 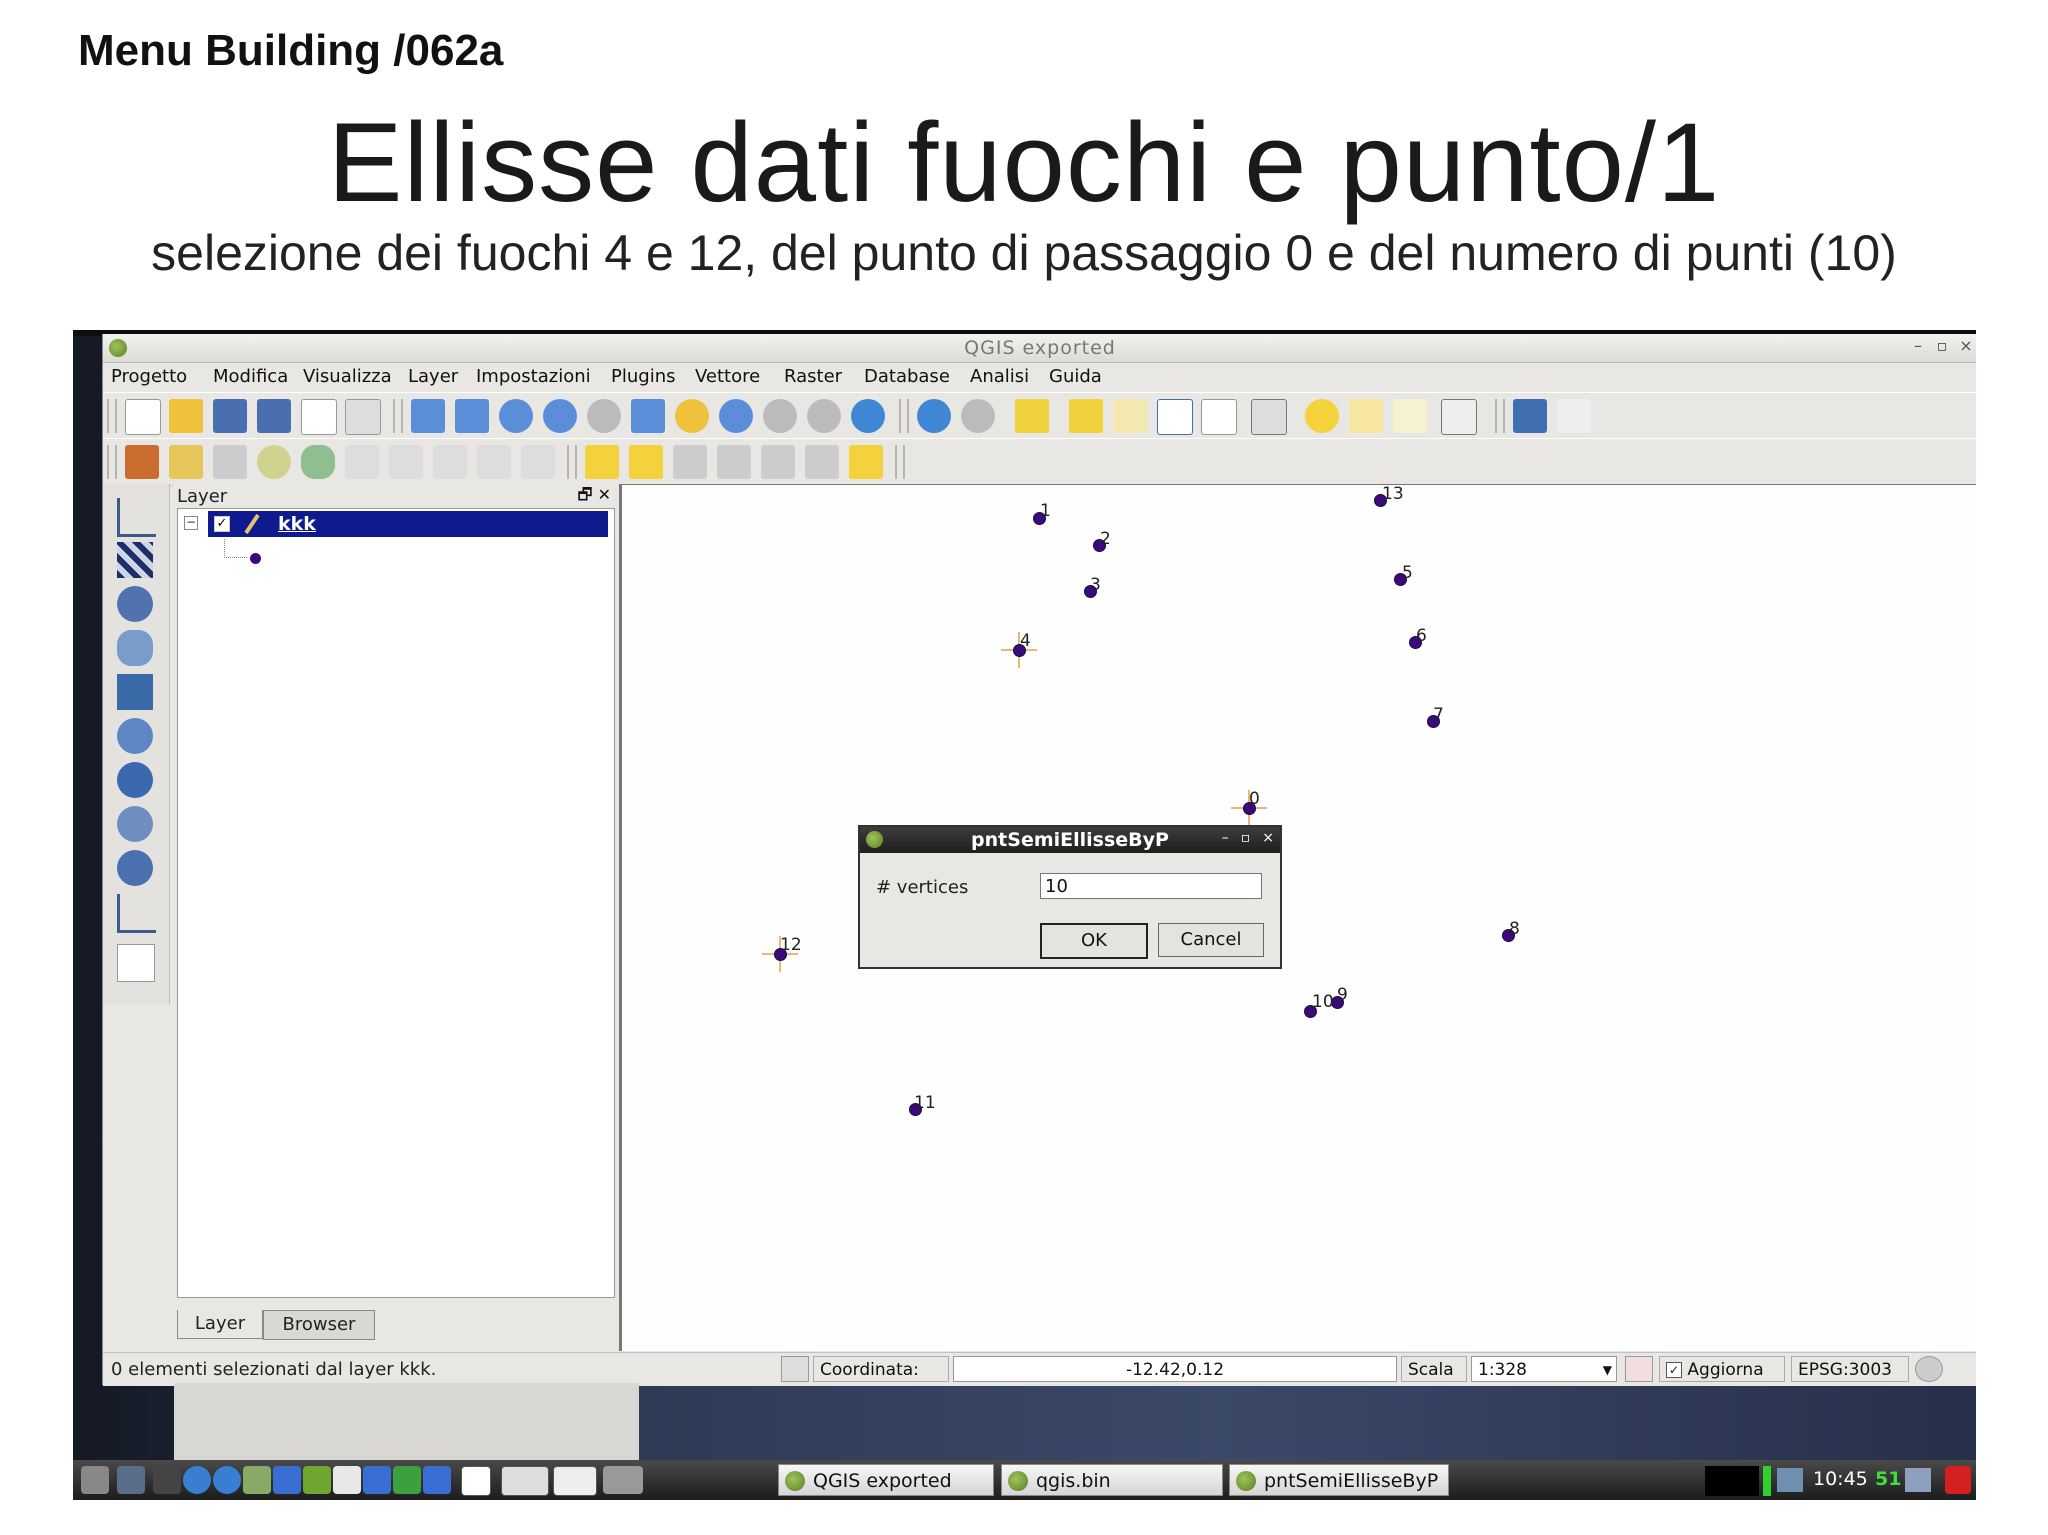 I want to click on chevron-down-icon: ▼, so click(x=1607, y=1370).